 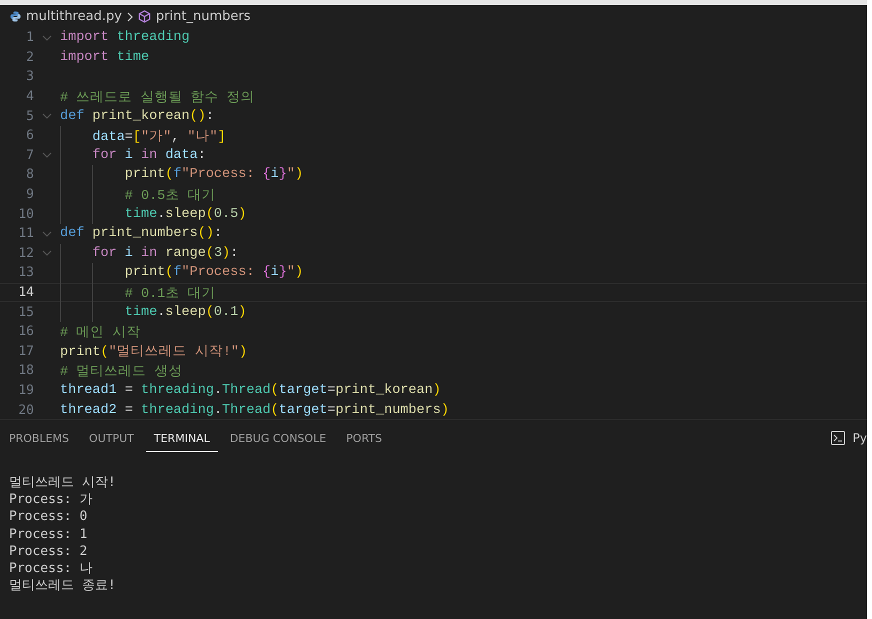 I want to click on terminal-icon, so click(x=837, y=438).